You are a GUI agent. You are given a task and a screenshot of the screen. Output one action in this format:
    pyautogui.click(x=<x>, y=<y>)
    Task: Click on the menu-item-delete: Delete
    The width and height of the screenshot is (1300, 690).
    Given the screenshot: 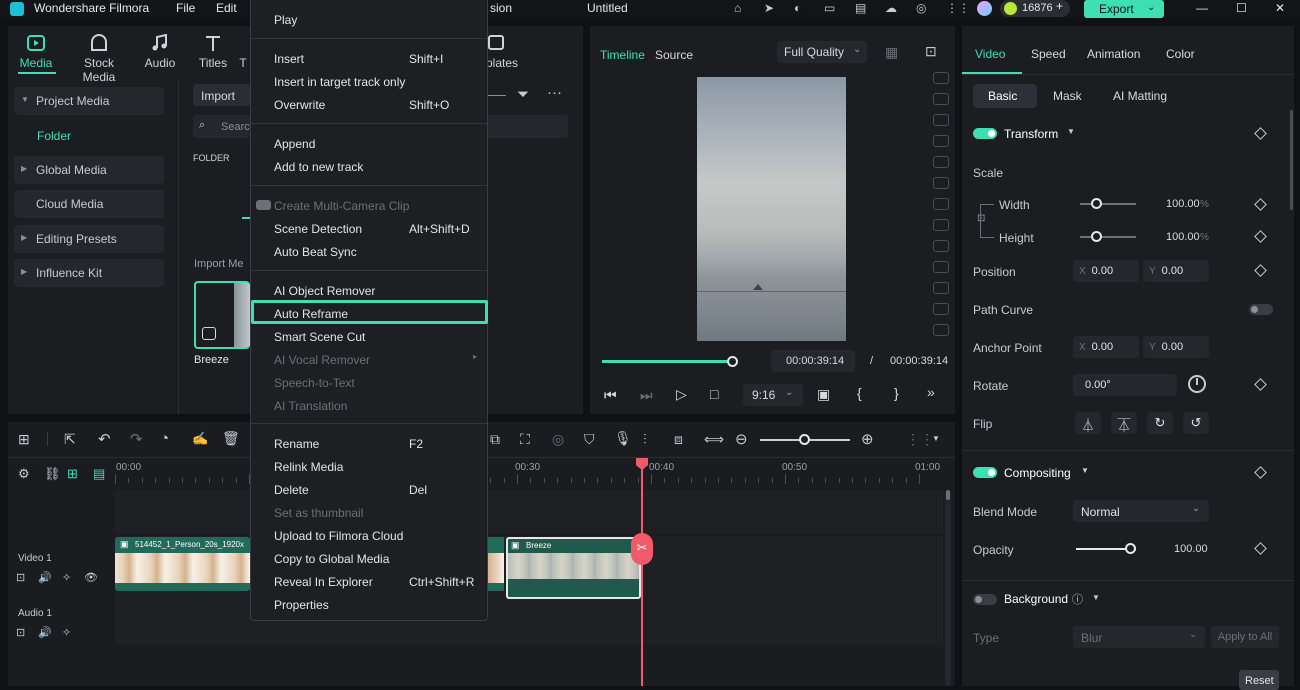 What is the action you would take?
    pyautogui.click(x=291, y=490)
    